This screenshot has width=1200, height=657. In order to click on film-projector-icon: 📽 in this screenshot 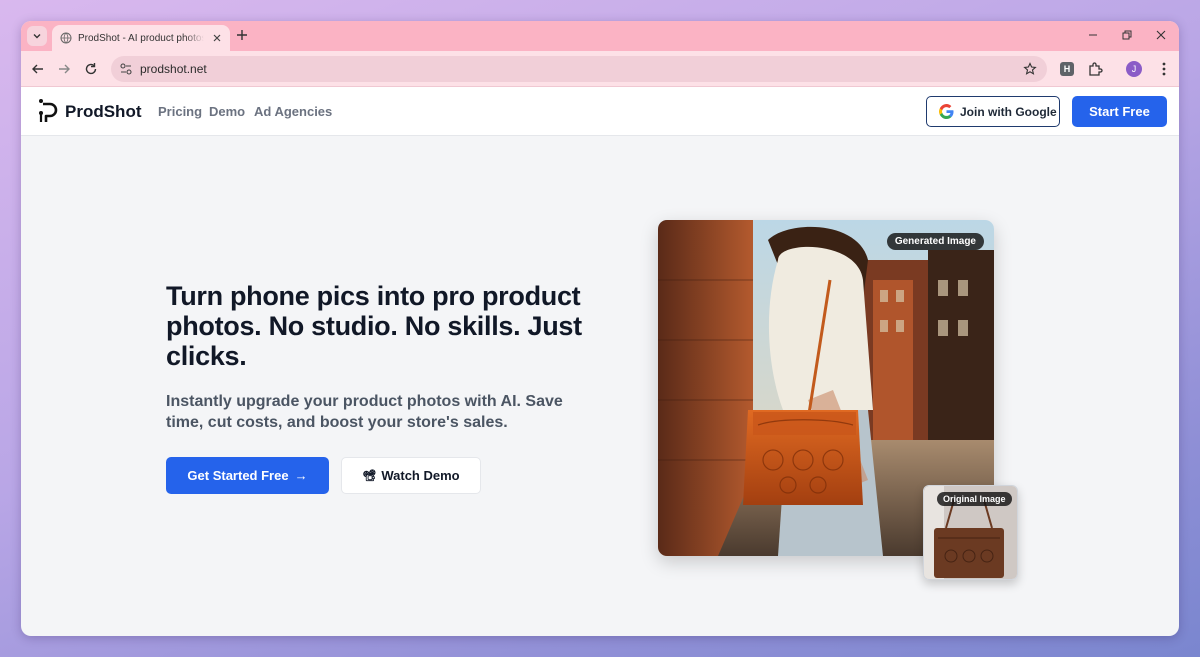, I will do `click(369, 476)`.